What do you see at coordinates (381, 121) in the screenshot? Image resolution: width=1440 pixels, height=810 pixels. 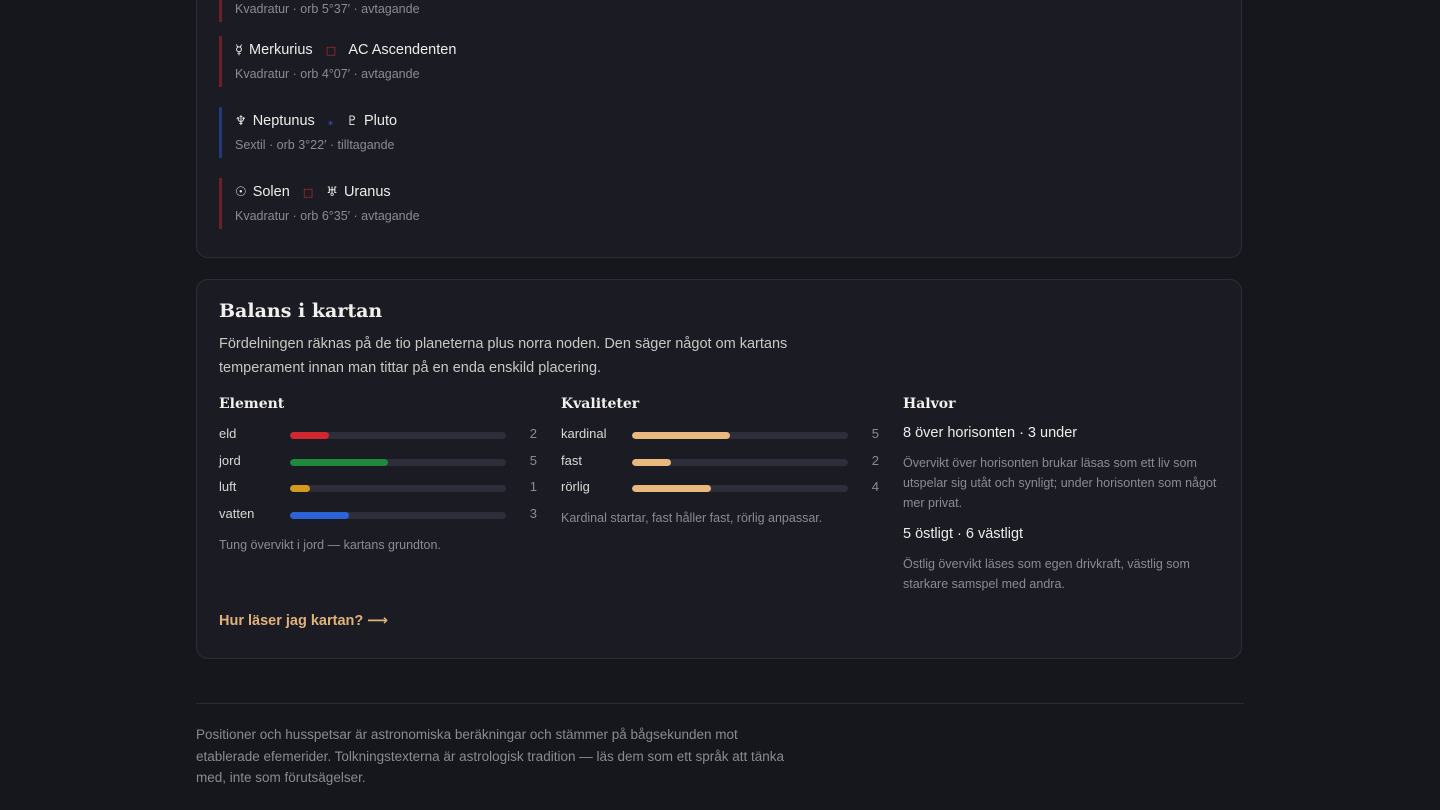 I see `planet-name: Pluto` at bounding box center [381, 121].